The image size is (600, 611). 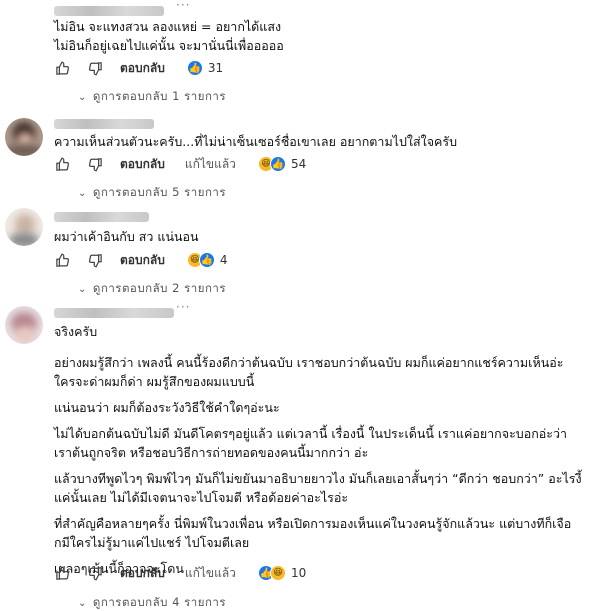 I want to click on reaction-count: 31, so click(x=215, y=68).